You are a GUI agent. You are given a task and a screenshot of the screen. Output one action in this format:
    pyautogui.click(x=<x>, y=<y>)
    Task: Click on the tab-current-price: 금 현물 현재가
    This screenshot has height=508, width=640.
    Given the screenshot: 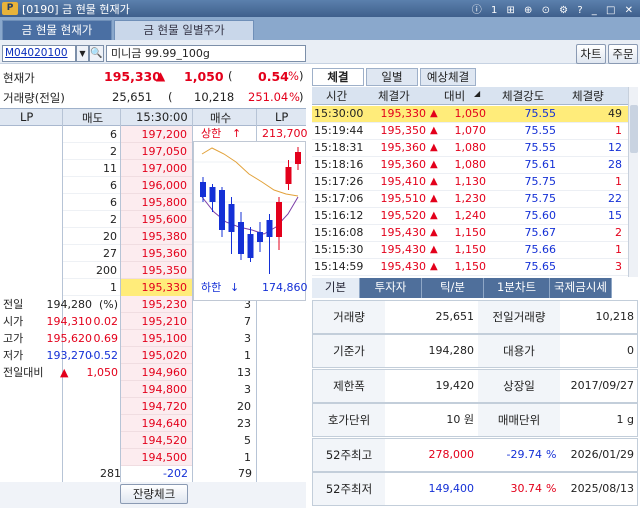 What is the action you would take?
    pyautogui.click(x=57, y=30)
    